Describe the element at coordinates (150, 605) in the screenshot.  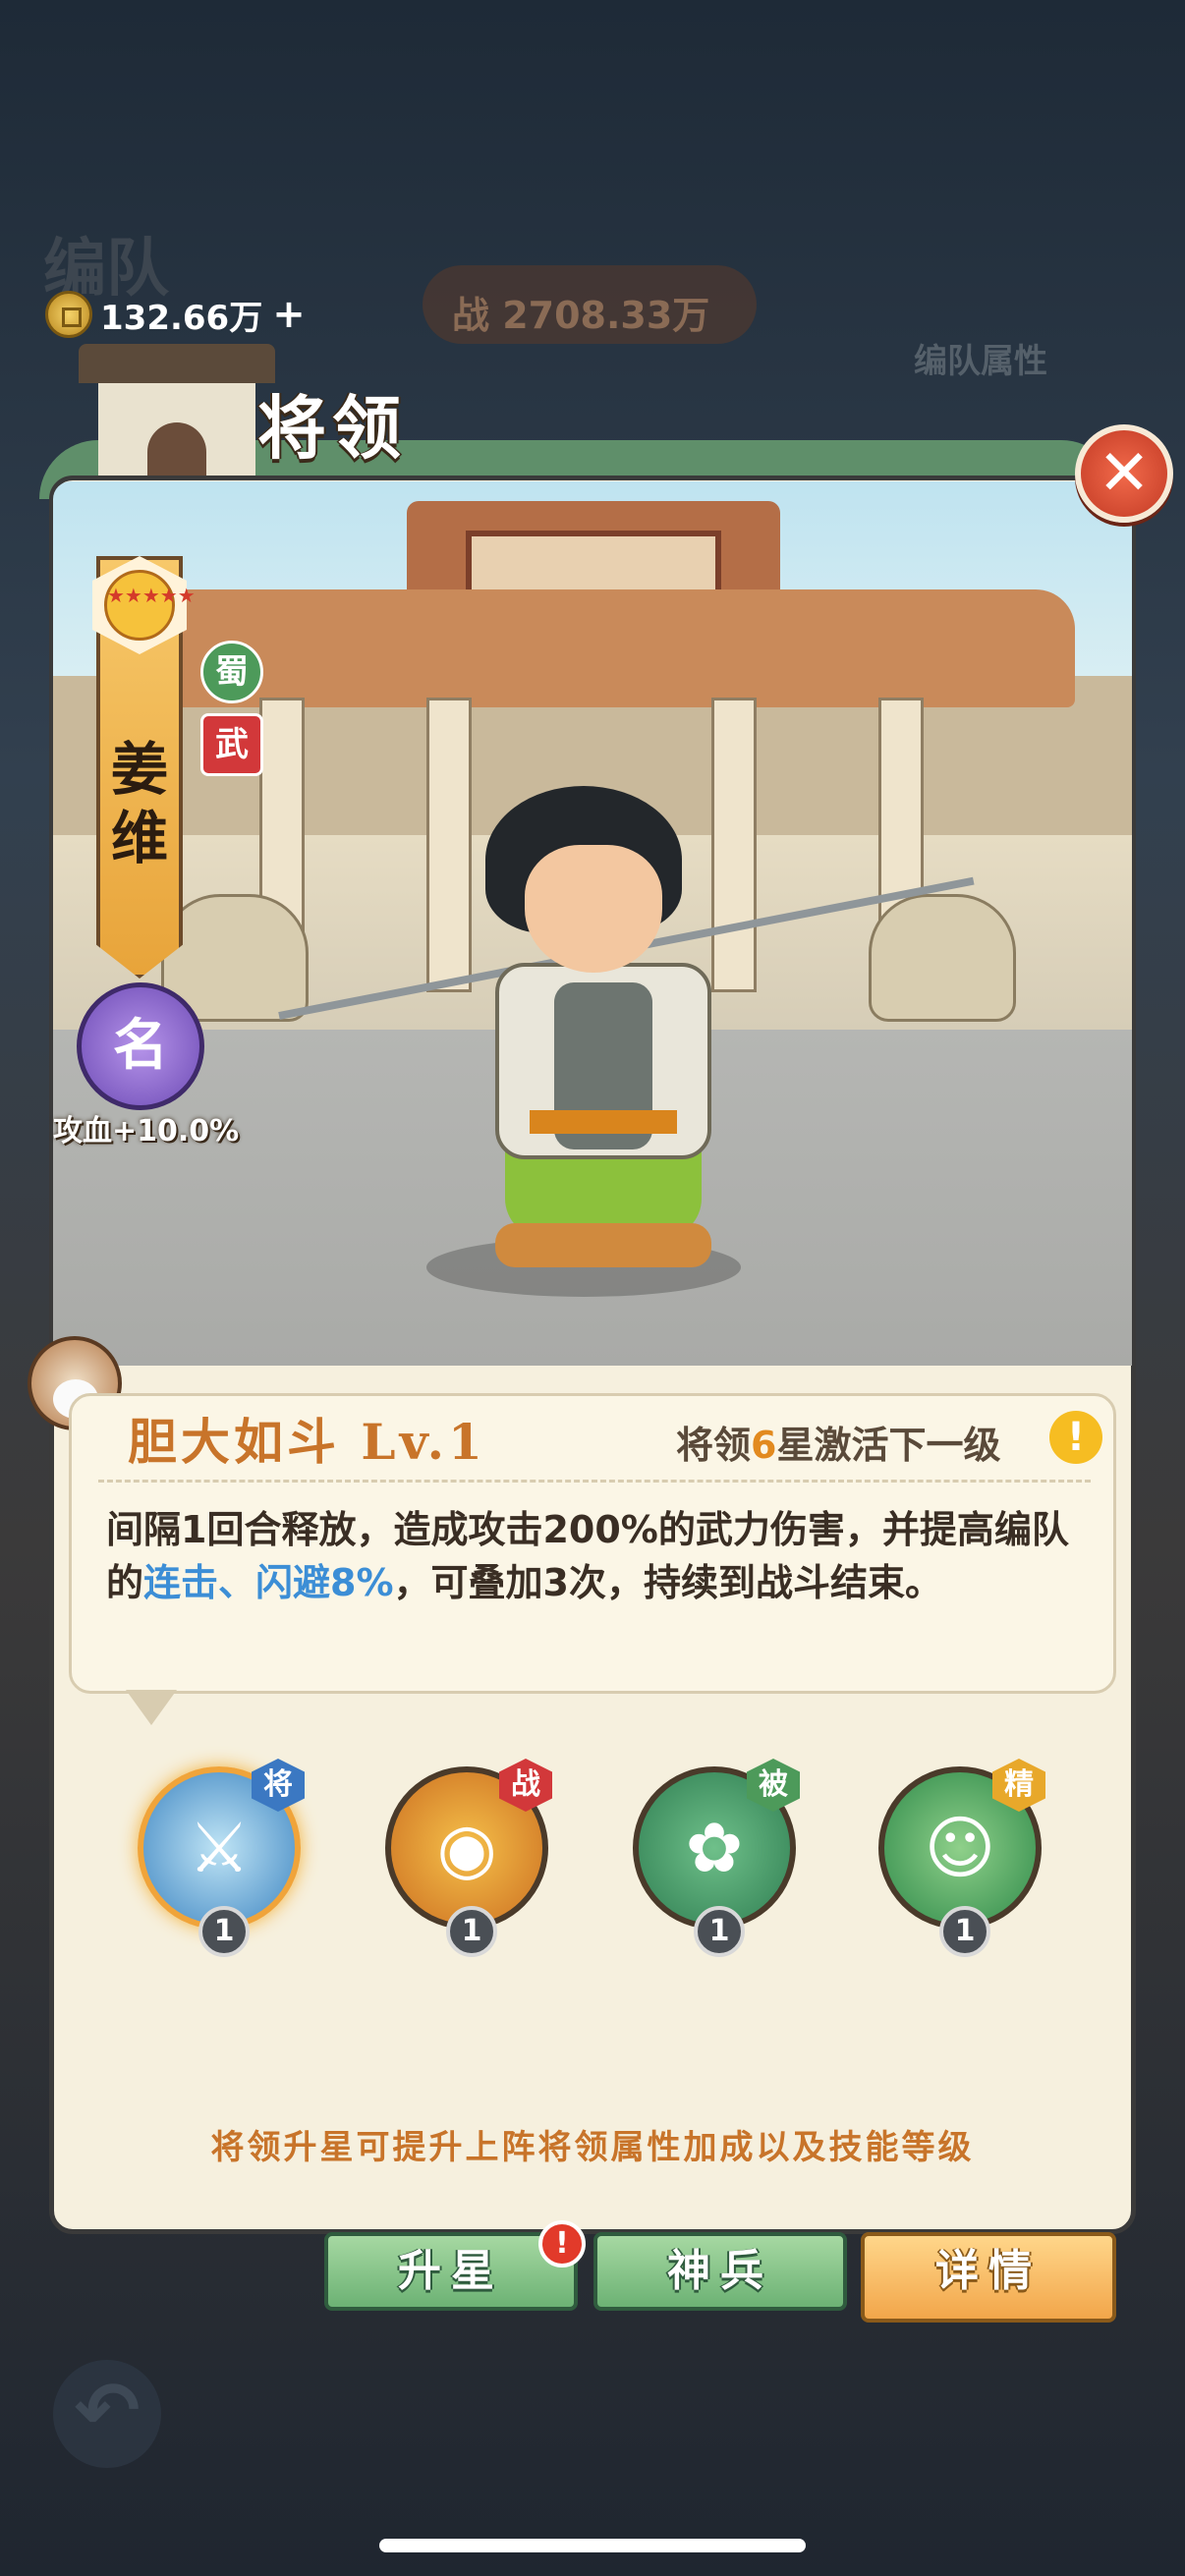
I see `star-rating: ★★★★★` at that location.